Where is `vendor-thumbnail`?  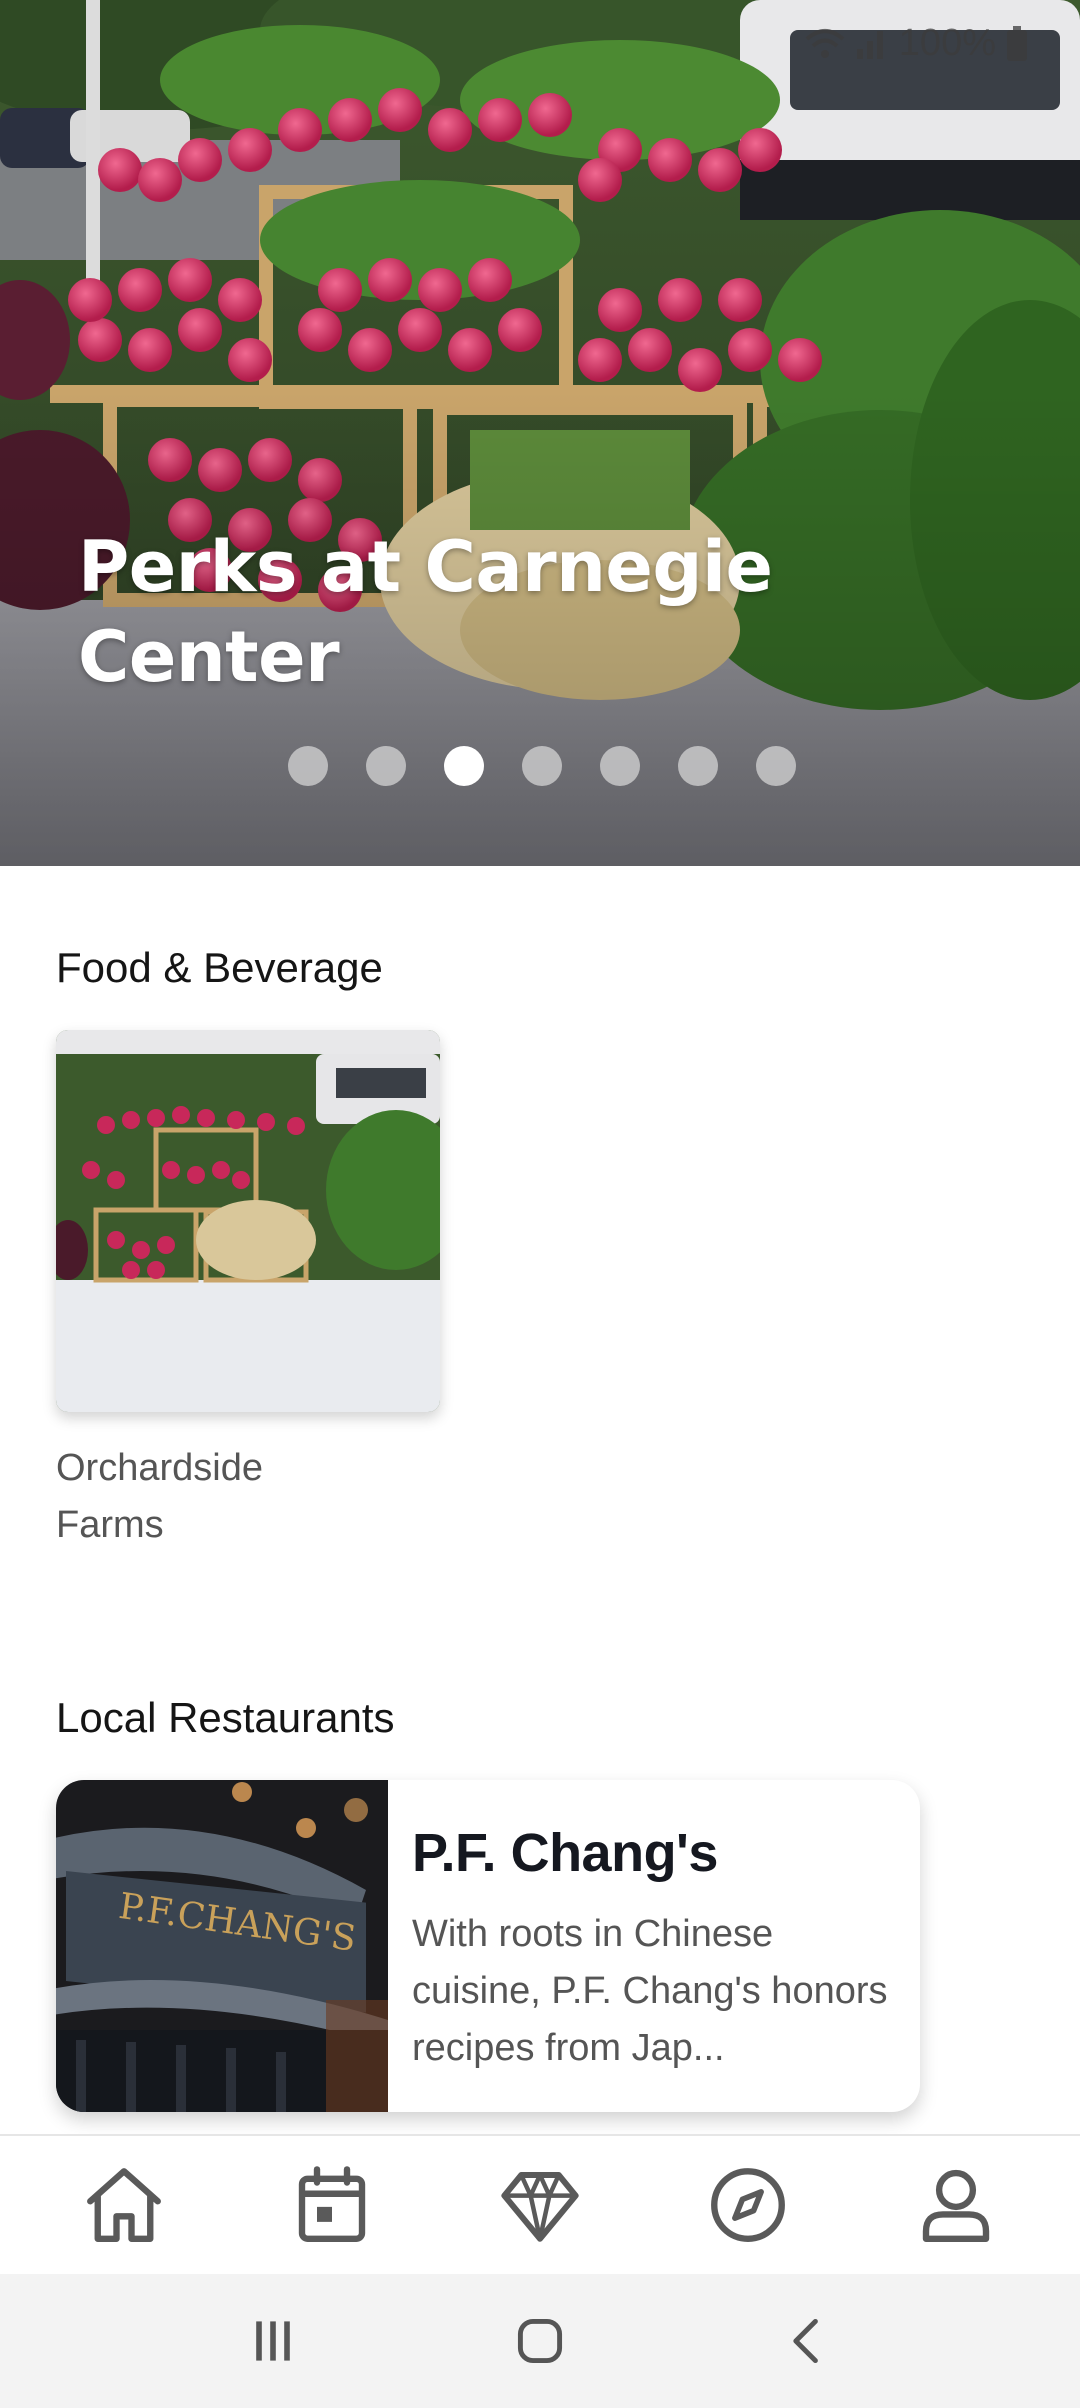
vendor-thumbnail is located at coordinates (248, 1221).